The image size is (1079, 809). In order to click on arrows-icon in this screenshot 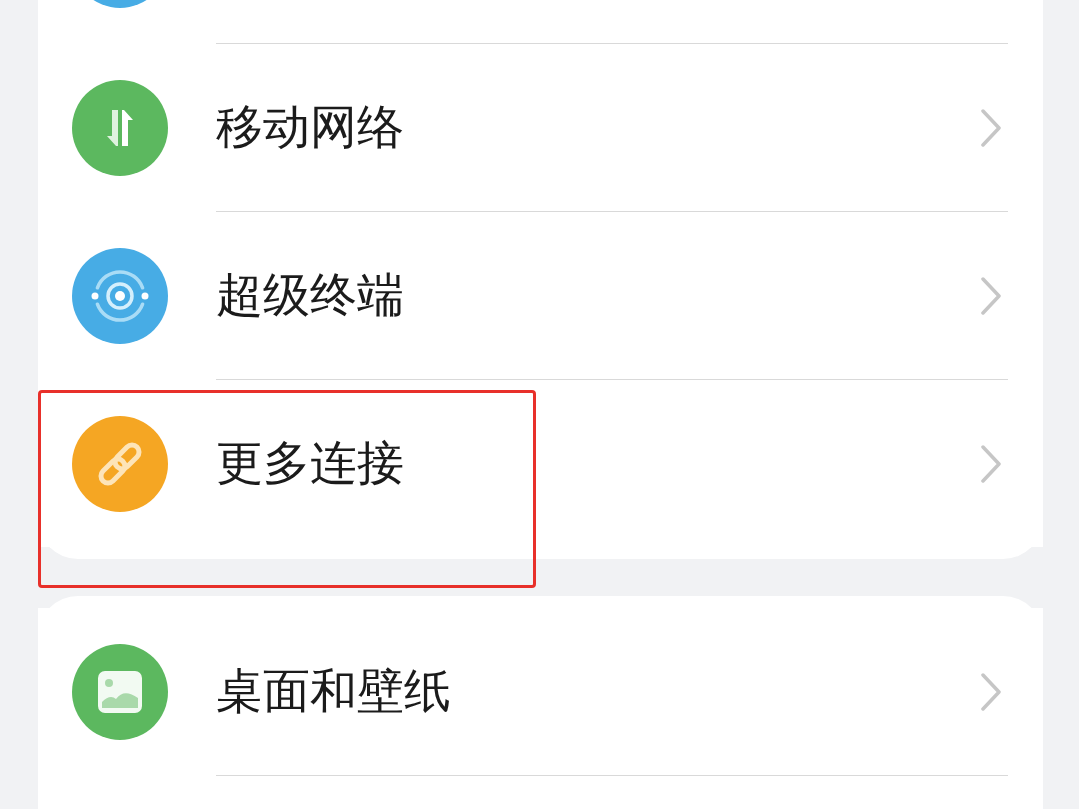, I will do `click(120, 127)`.